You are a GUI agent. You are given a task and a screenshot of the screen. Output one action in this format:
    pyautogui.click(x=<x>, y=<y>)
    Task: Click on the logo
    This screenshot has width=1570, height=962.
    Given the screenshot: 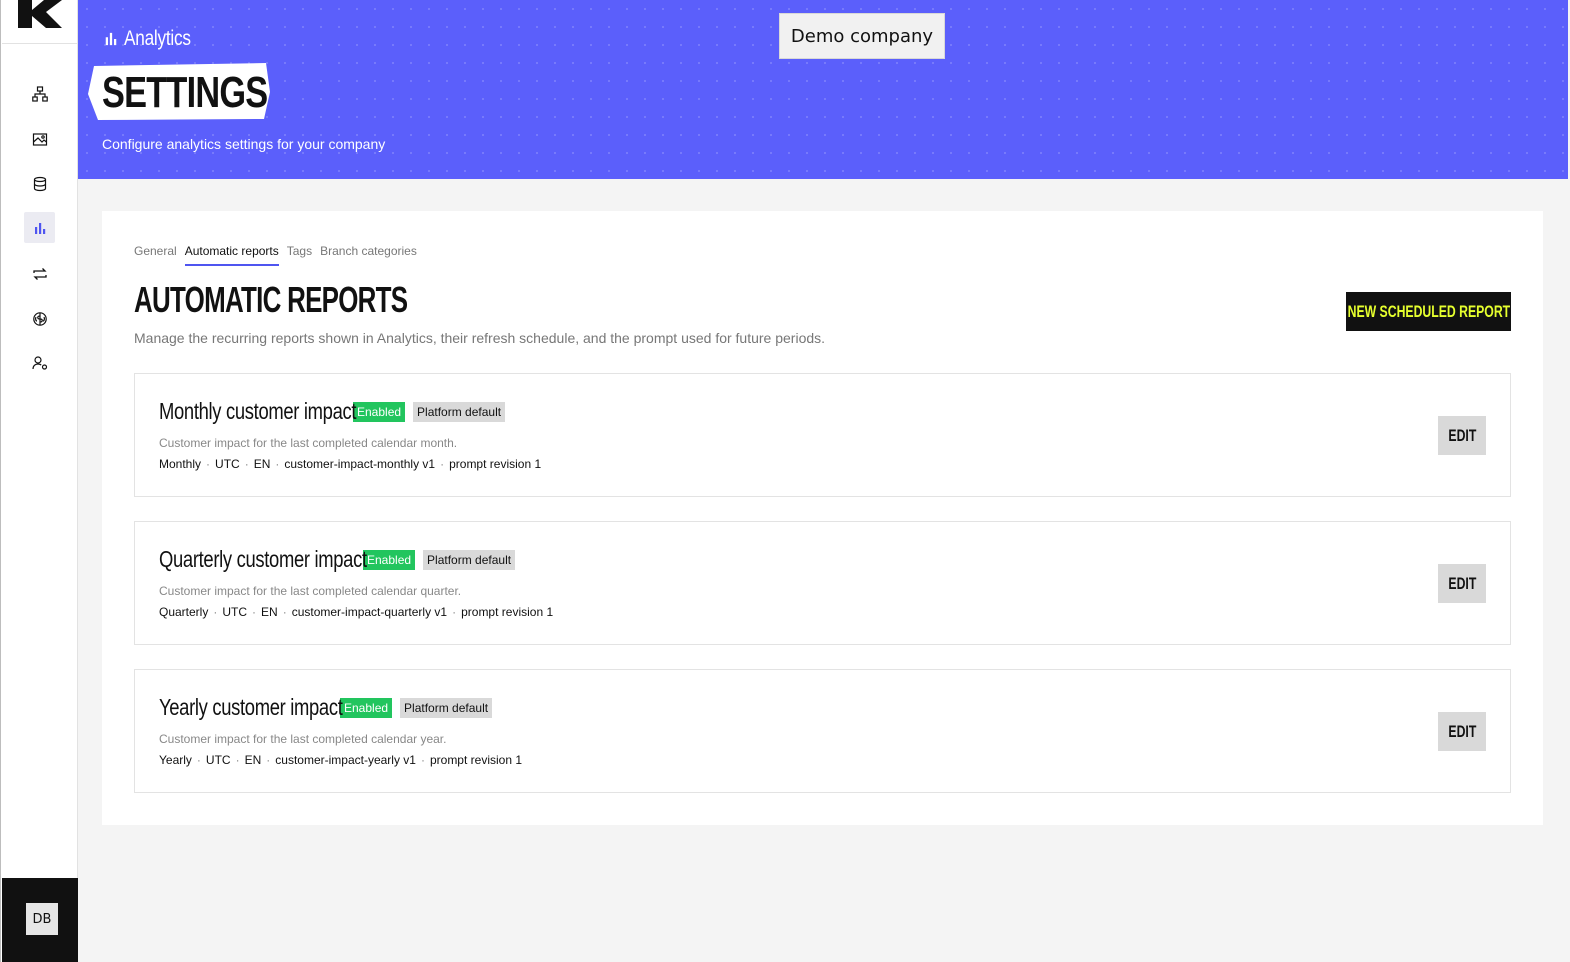 What is the action you would take?
    pyautogui.click(x=40, y=22)
    